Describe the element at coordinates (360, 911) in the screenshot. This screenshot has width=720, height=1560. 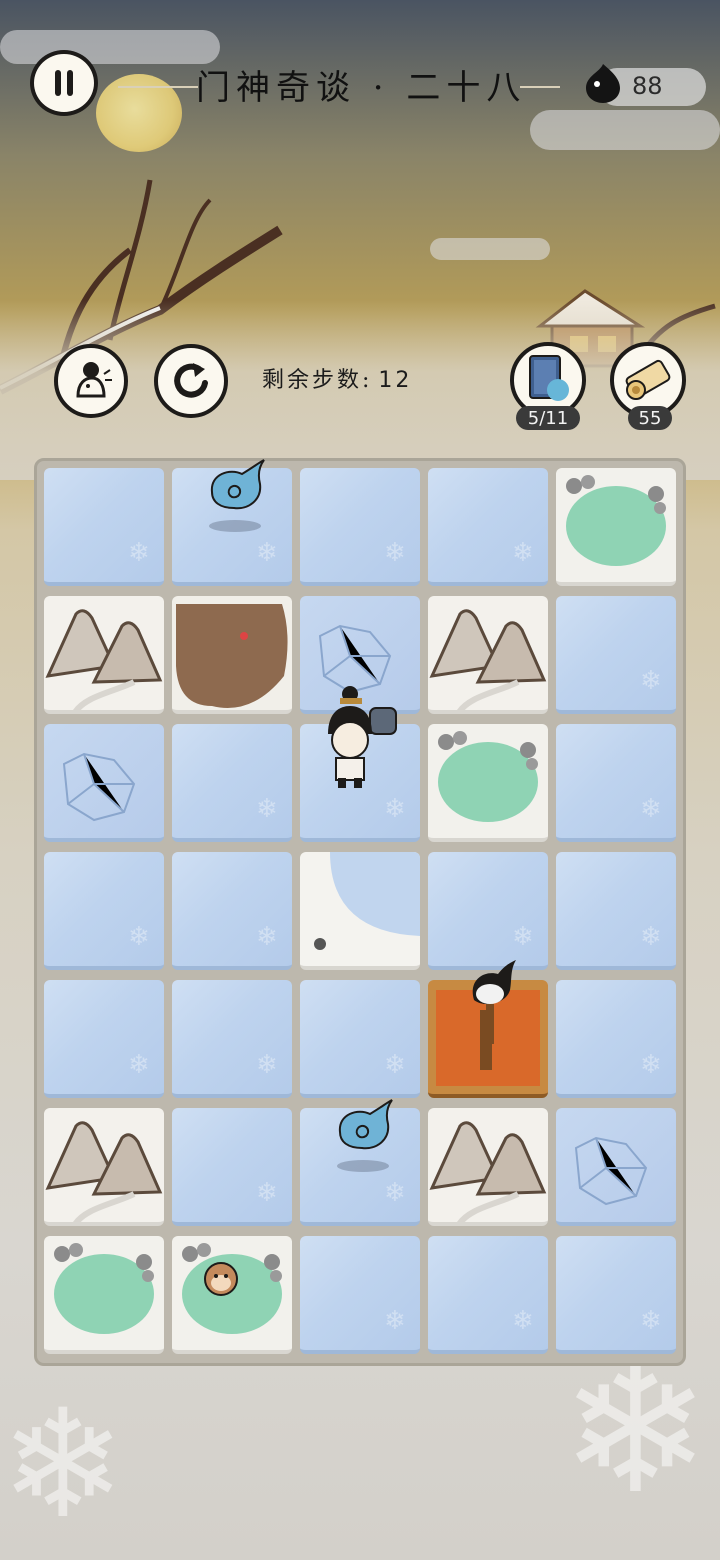
I see `board-tile-snow` at that location.